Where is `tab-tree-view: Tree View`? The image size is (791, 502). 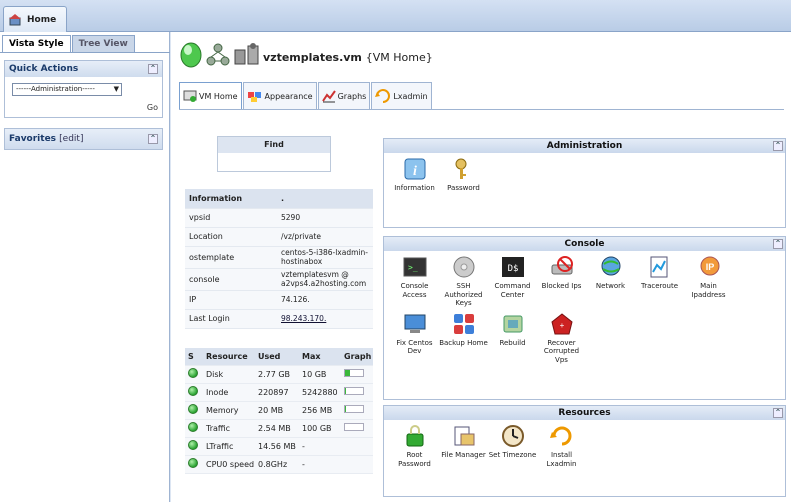
tab-tree-view: Tree View is located at coordinates (103, 43).